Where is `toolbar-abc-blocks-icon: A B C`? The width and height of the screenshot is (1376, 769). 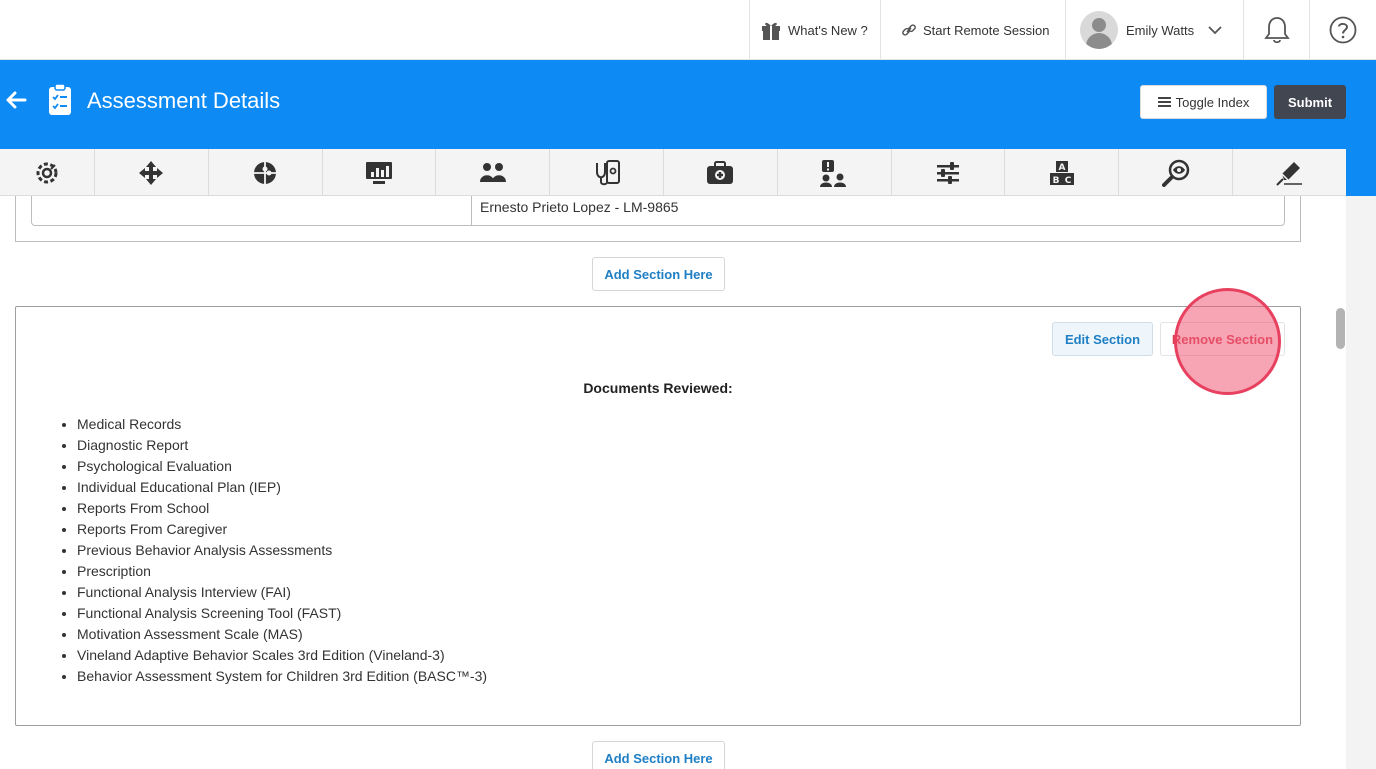
toolbar-abc-blocks-icon: A B C is located at coordinates (1062, 172).